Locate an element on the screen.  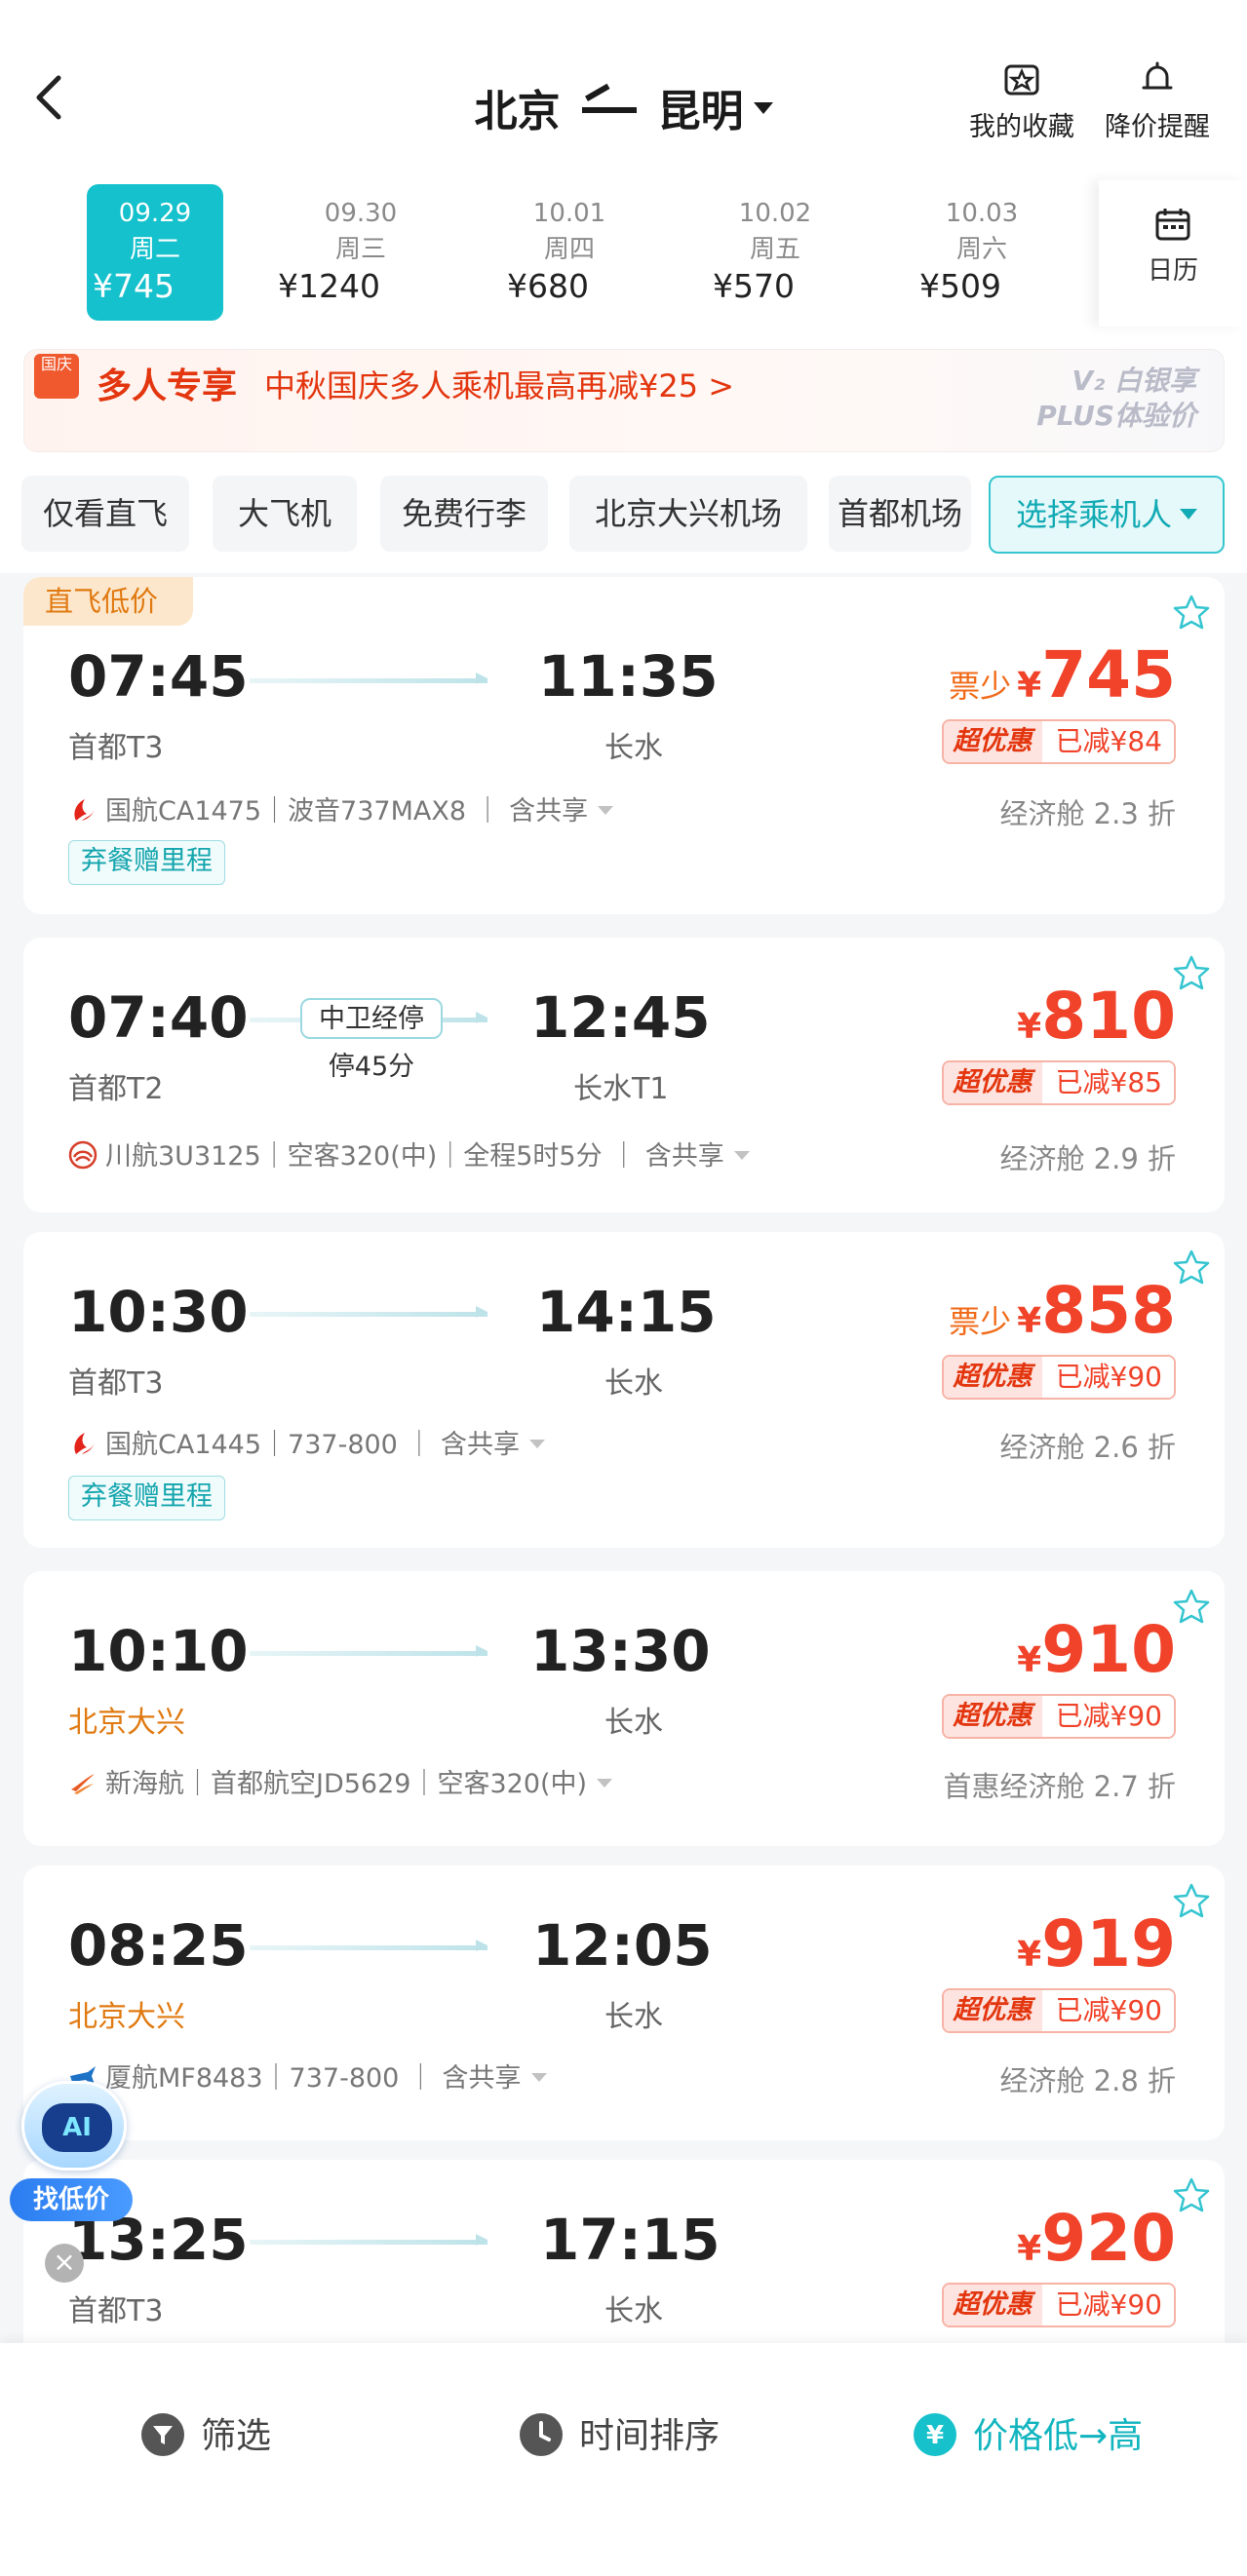
direct-low-price-tag: 直飞低价 is located at coordinates (108, 601).